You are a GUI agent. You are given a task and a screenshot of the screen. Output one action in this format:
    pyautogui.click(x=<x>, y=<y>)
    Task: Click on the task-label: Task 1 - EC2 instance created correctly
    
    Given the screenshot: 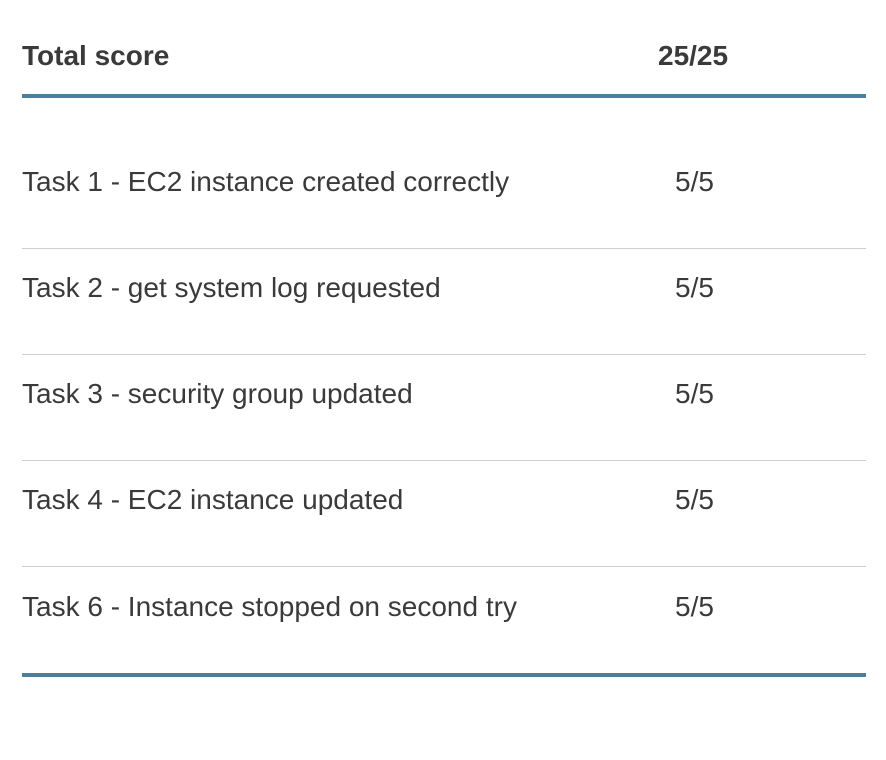 What is the action you would take?
    pyautogui.click(x=266, y=181)
    